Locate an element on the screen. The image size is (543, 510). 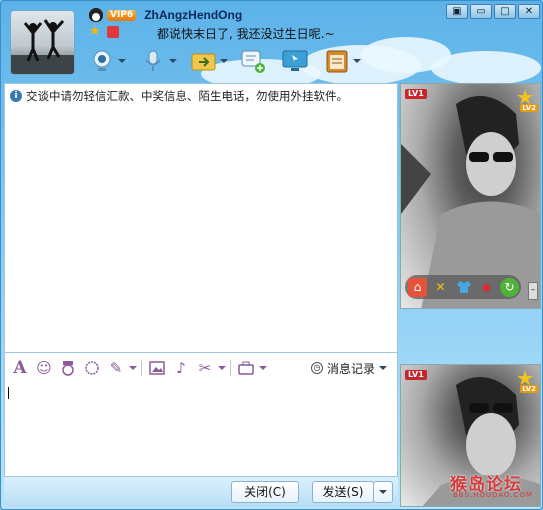
send-options-button is located at coordinates (383, 492).